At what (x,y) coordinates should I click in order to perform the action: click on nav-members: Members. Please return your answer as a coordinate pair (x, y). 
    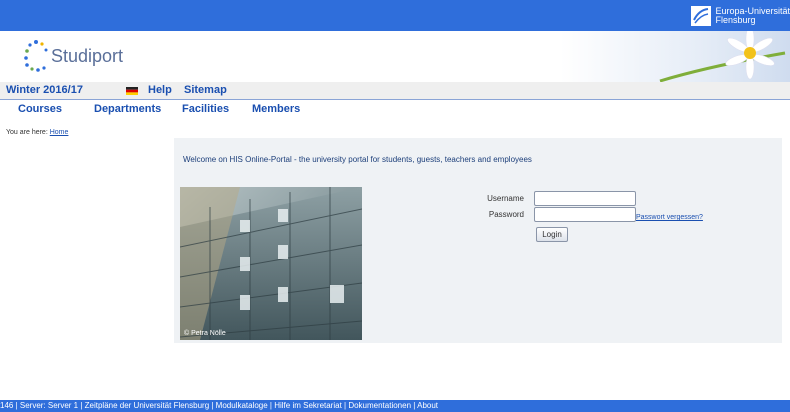
    Looking at the image, I should click on (276, 109).